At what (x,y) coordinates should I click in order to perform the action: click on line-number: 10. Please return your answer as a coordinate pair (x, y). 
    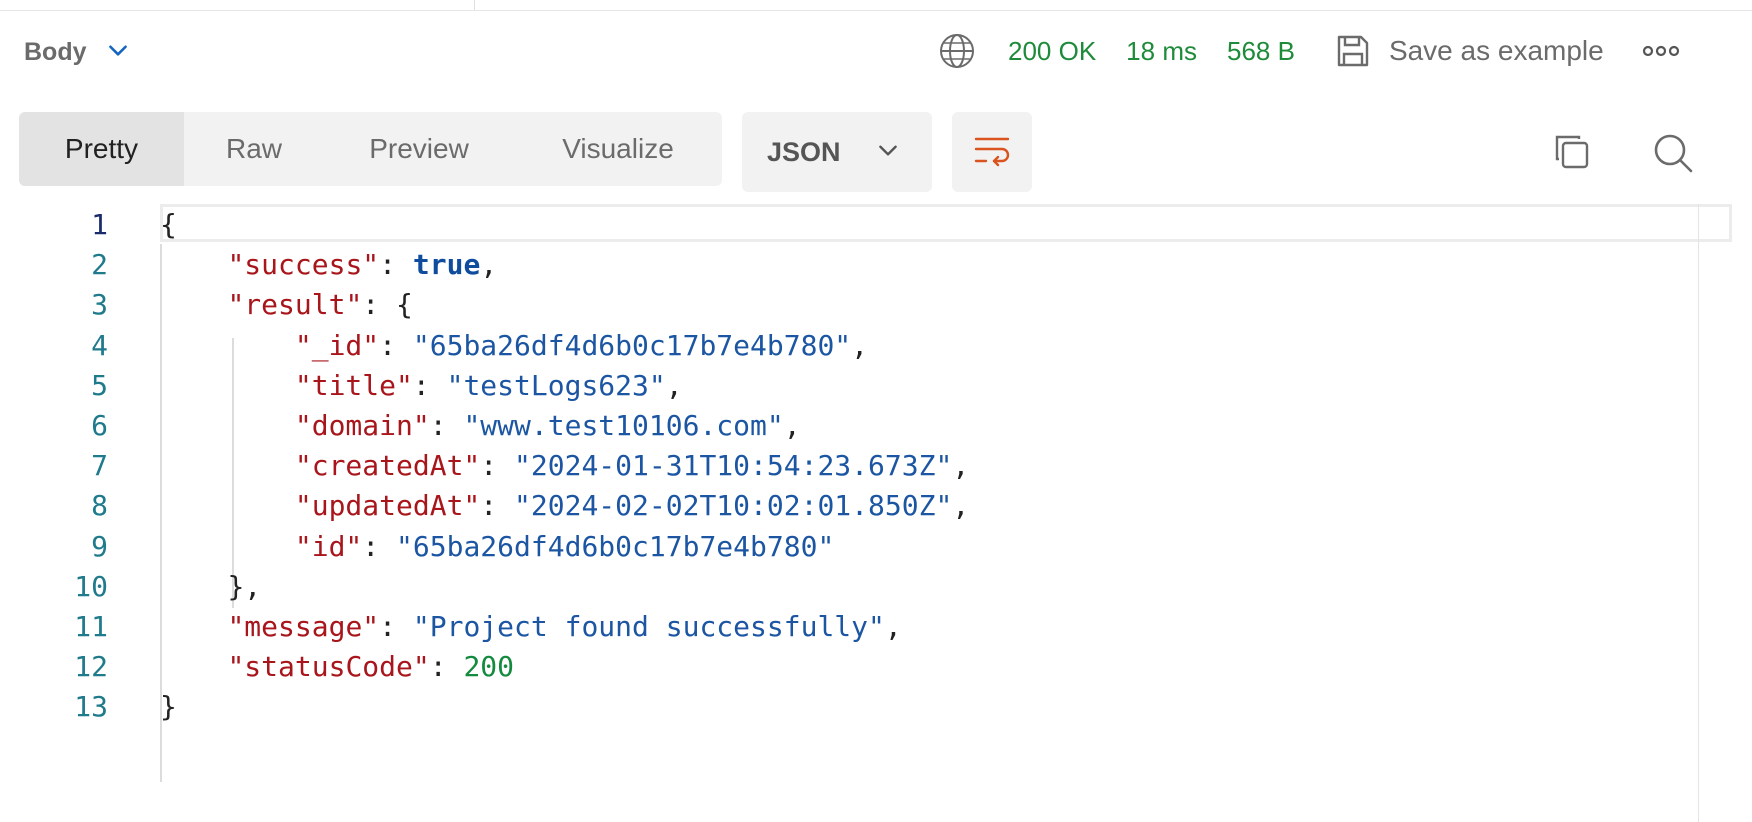
    Looking at the image, I should click on (91, 586).